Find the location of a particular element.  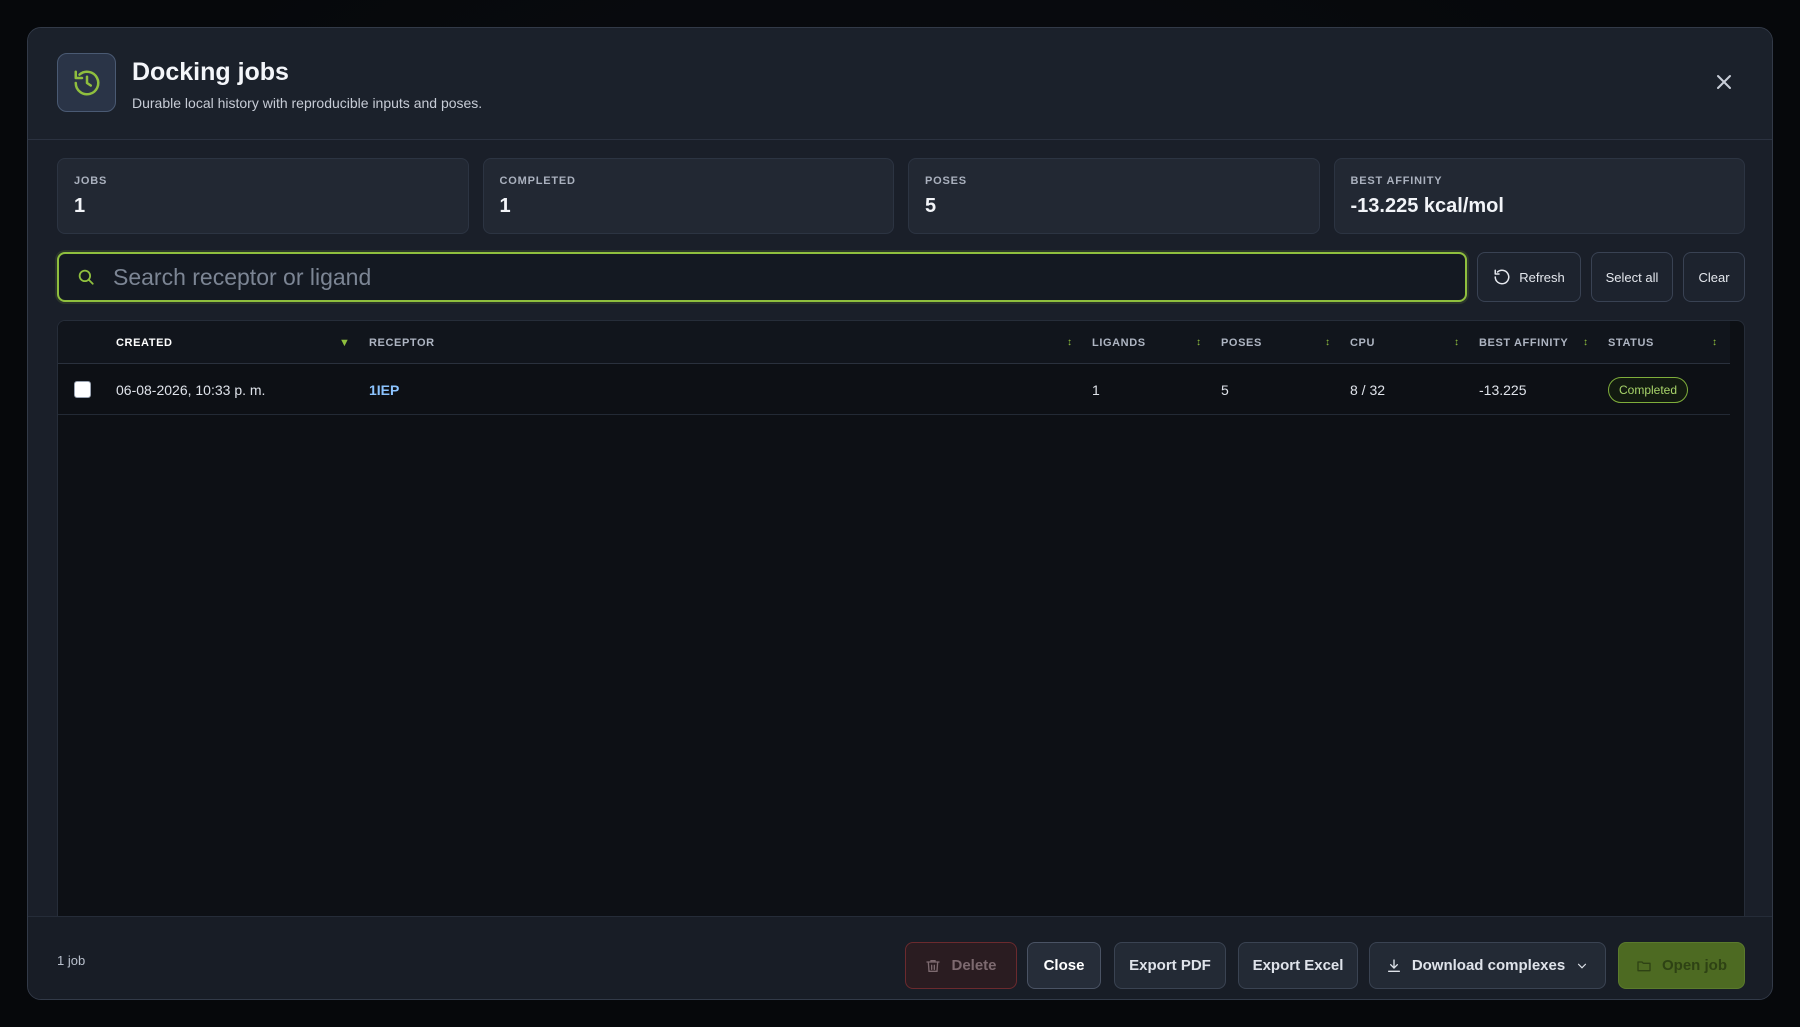

column-header-receptor: RECEPTOR is located at coordinates (402, 342).